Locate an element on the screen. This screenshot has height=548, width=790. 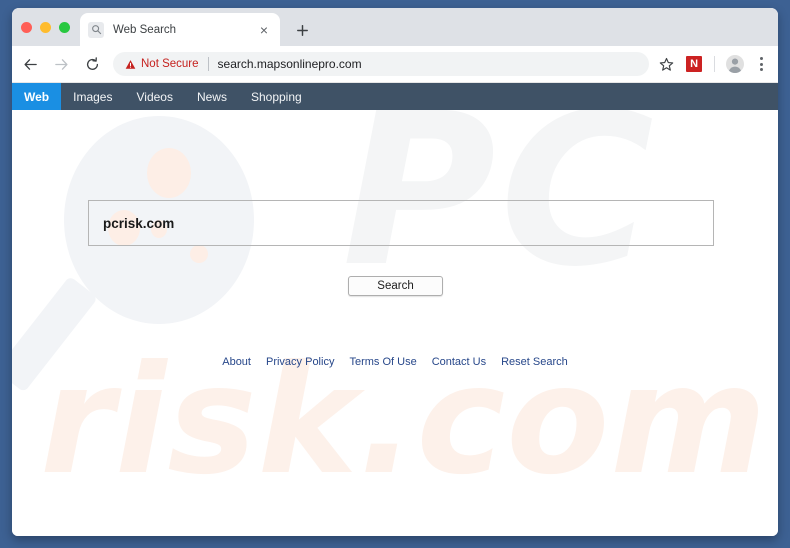
reload-icon is located at coordinates (92, 64).